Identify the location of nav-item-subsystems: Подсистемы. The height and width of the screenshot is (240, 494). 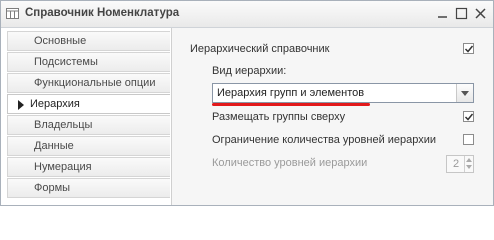
(88, 62).